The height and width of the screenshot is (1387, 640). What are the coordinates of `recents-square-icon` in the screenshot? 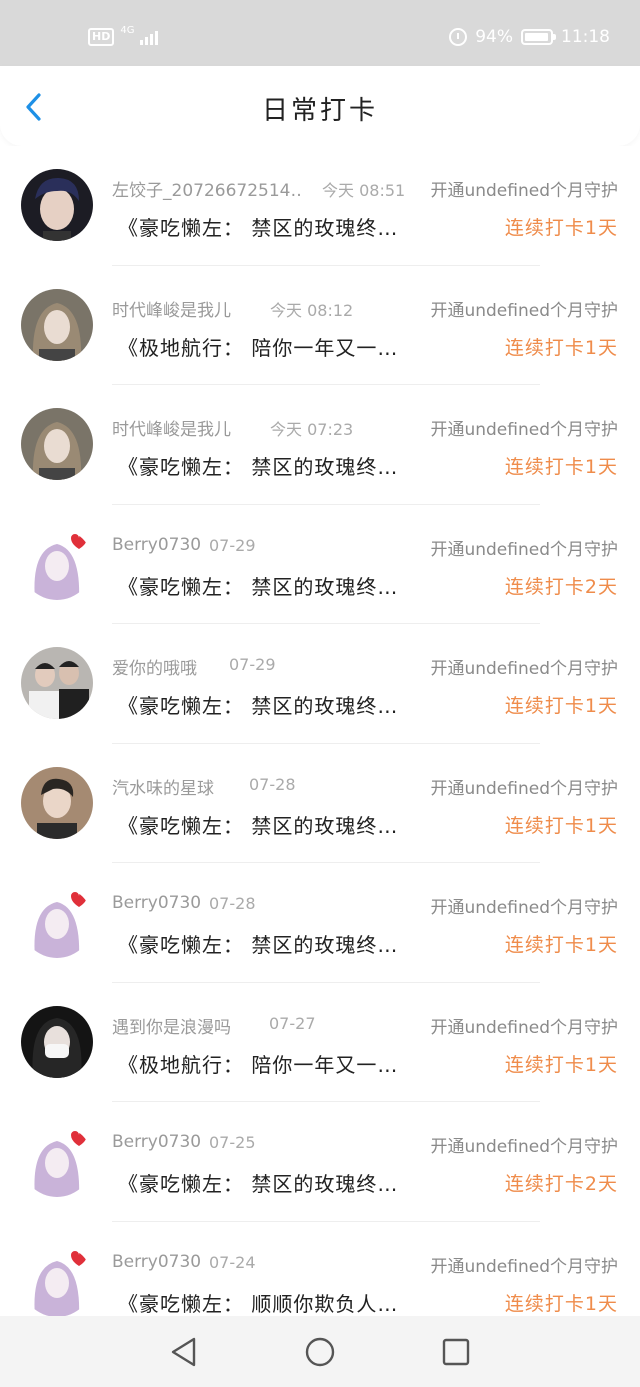 It's located at (456, 1352).